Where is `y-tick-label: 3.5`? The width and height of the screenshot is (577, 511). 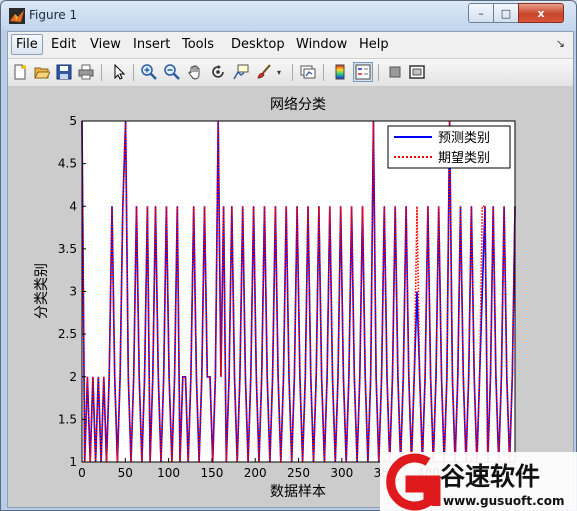 y-tick-label: 3.5 is located at coordinates (67, 249).